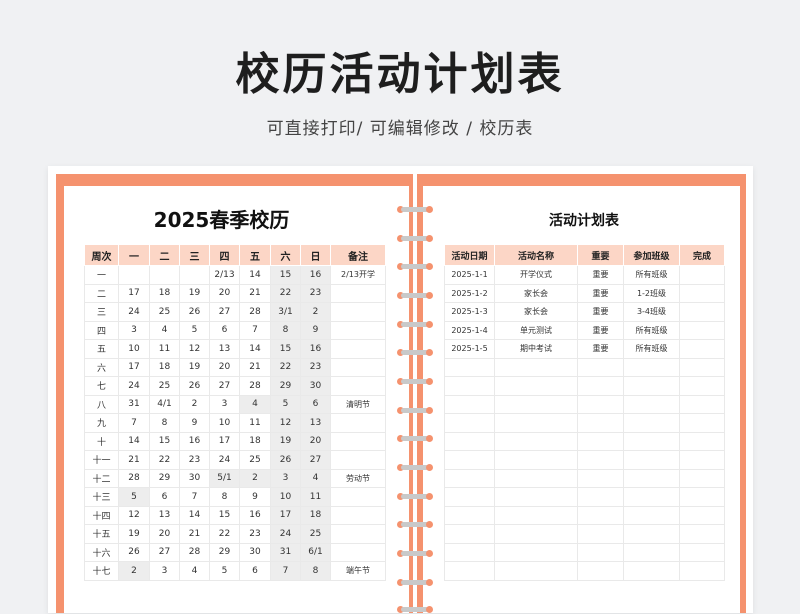  Describe the element at coordinates (194, 423) in the screenshot. I see `date-cell: 9` at that location.